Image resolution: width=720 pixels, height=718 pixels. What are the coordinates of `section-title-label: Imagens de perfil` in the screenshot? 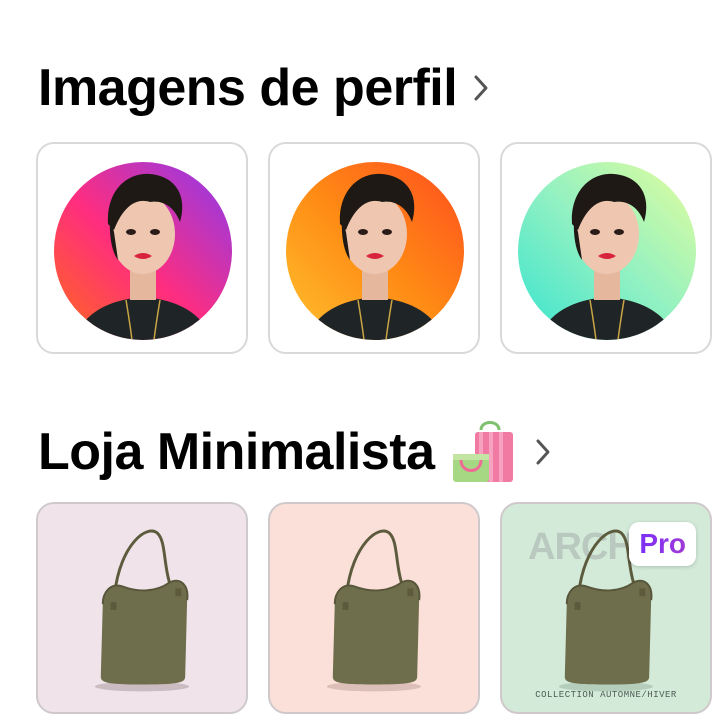 It's located at (248, 88).